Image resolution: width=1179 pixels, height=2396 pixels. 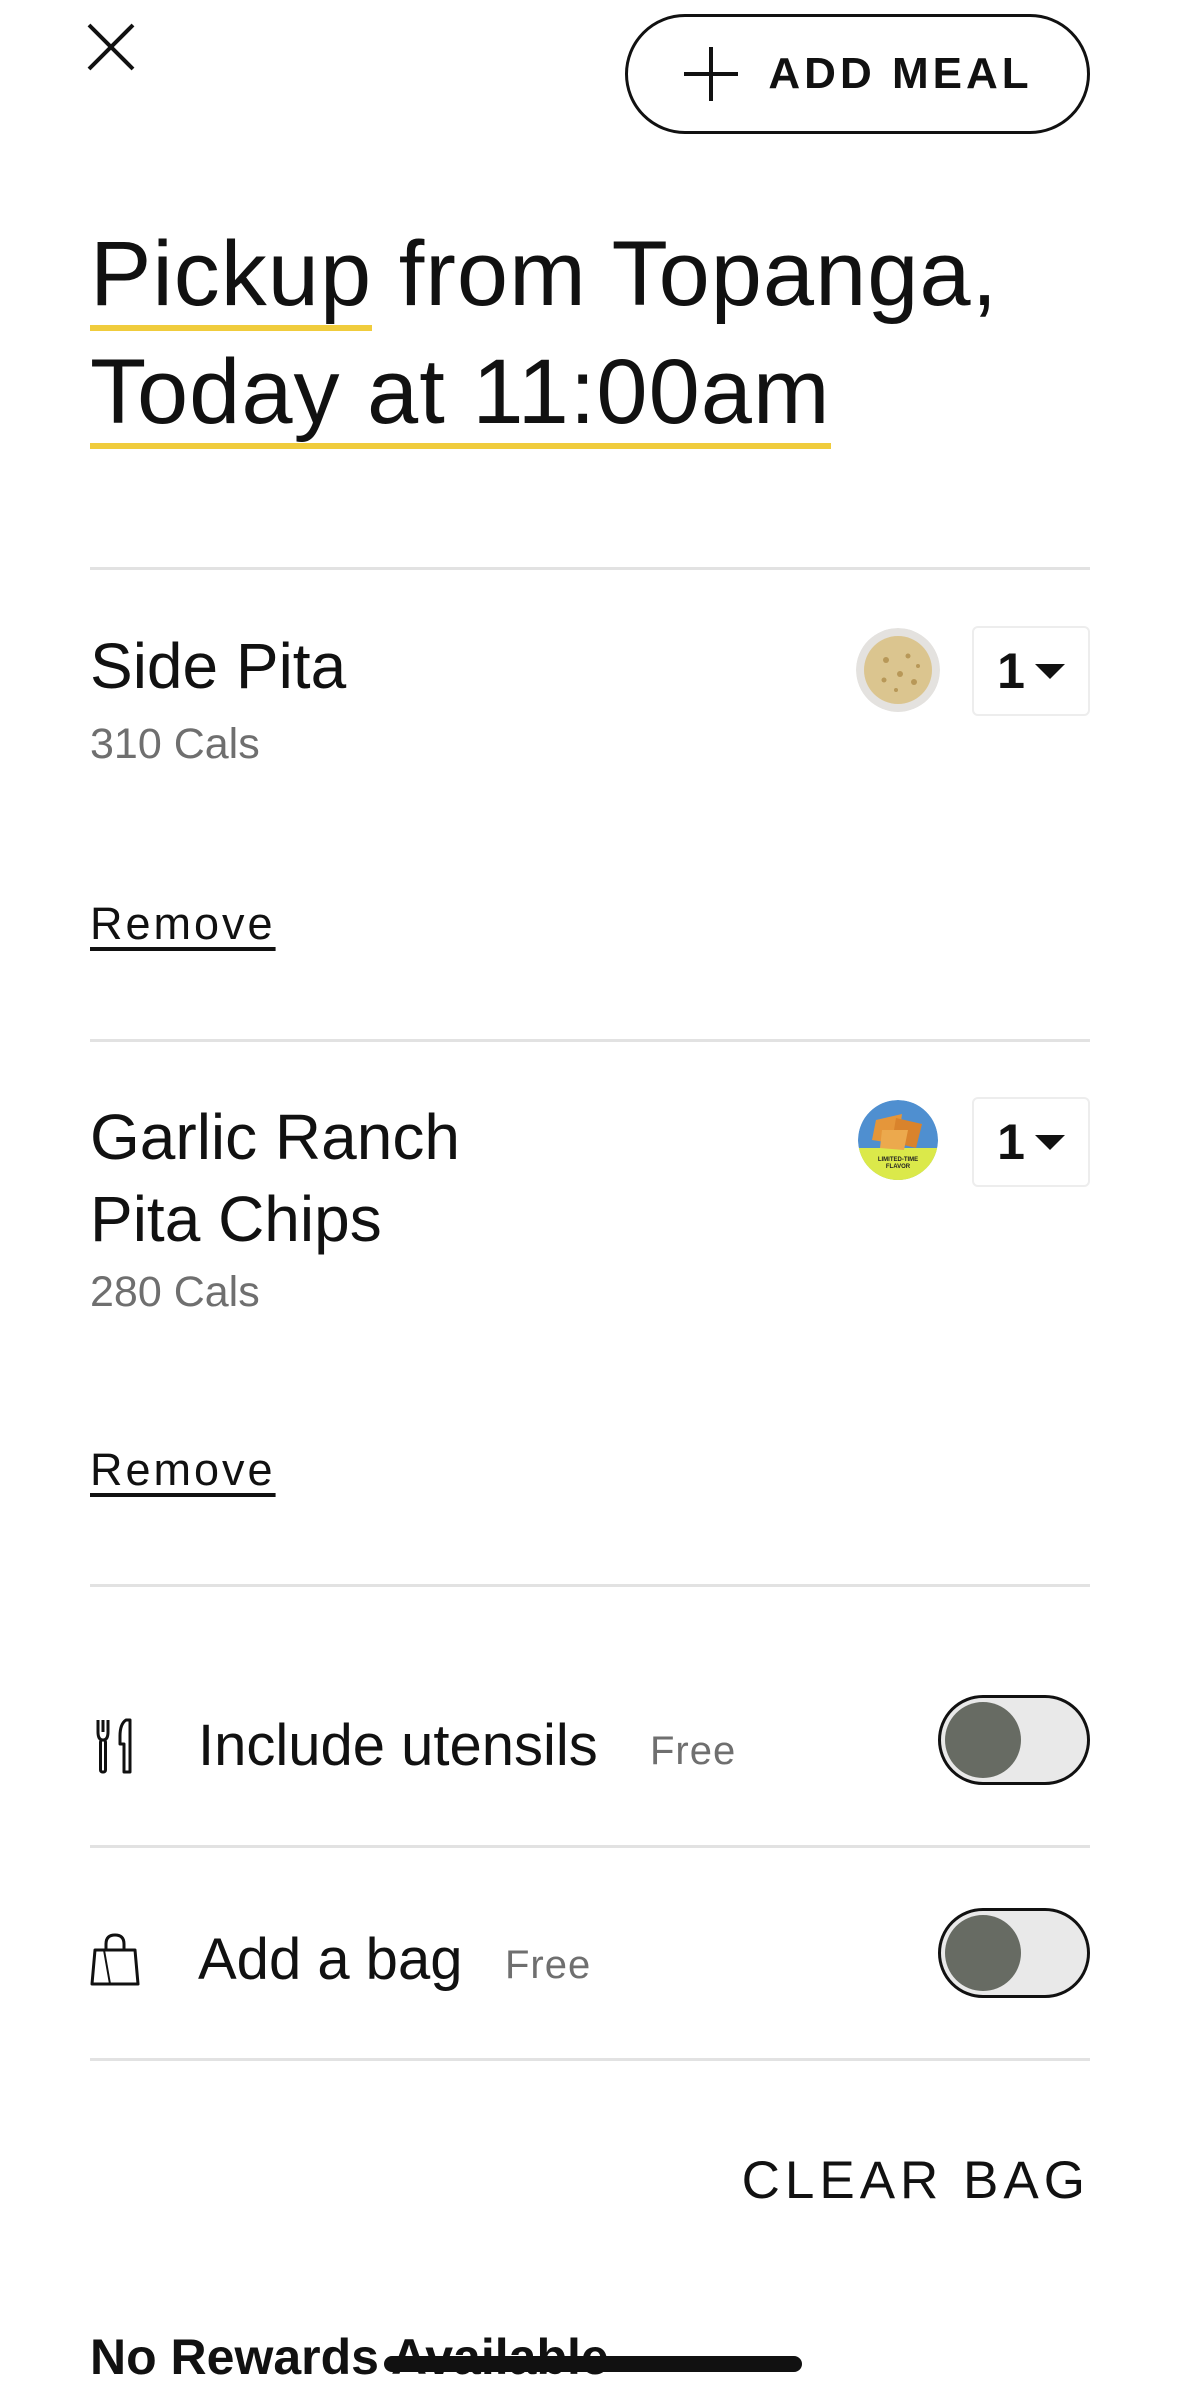 I want to click on item-name: Side Pita, so click(x=218, y=666).